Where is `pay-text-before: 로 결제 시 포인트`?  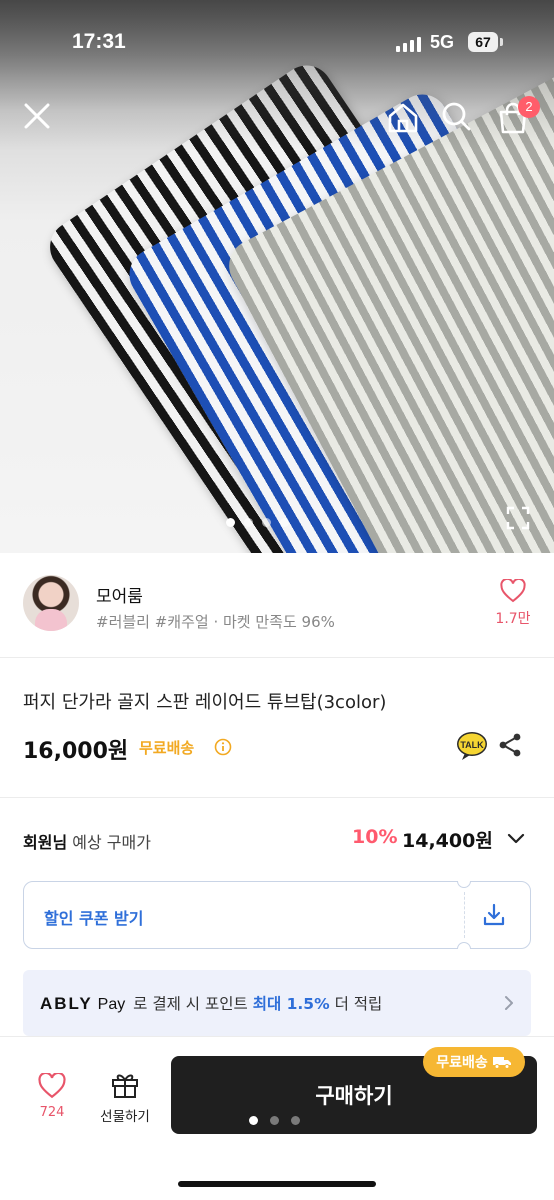 pay-text-before: 로 결제 시 포인트 is located at coordinates (190, 1004).